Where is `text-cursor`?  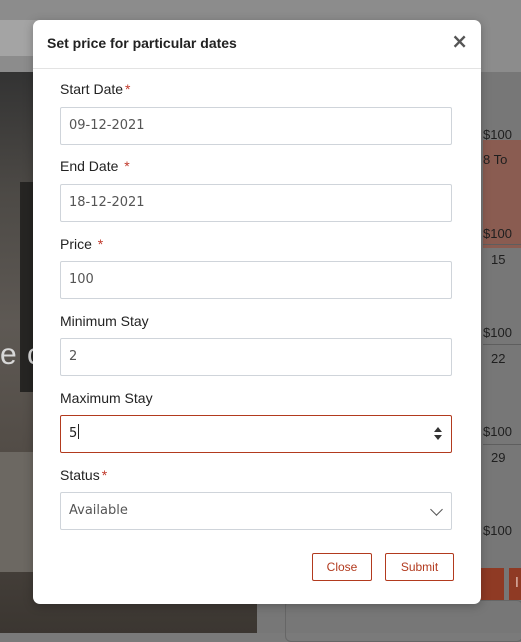 text-cursor is located at coordinates (79, 431).